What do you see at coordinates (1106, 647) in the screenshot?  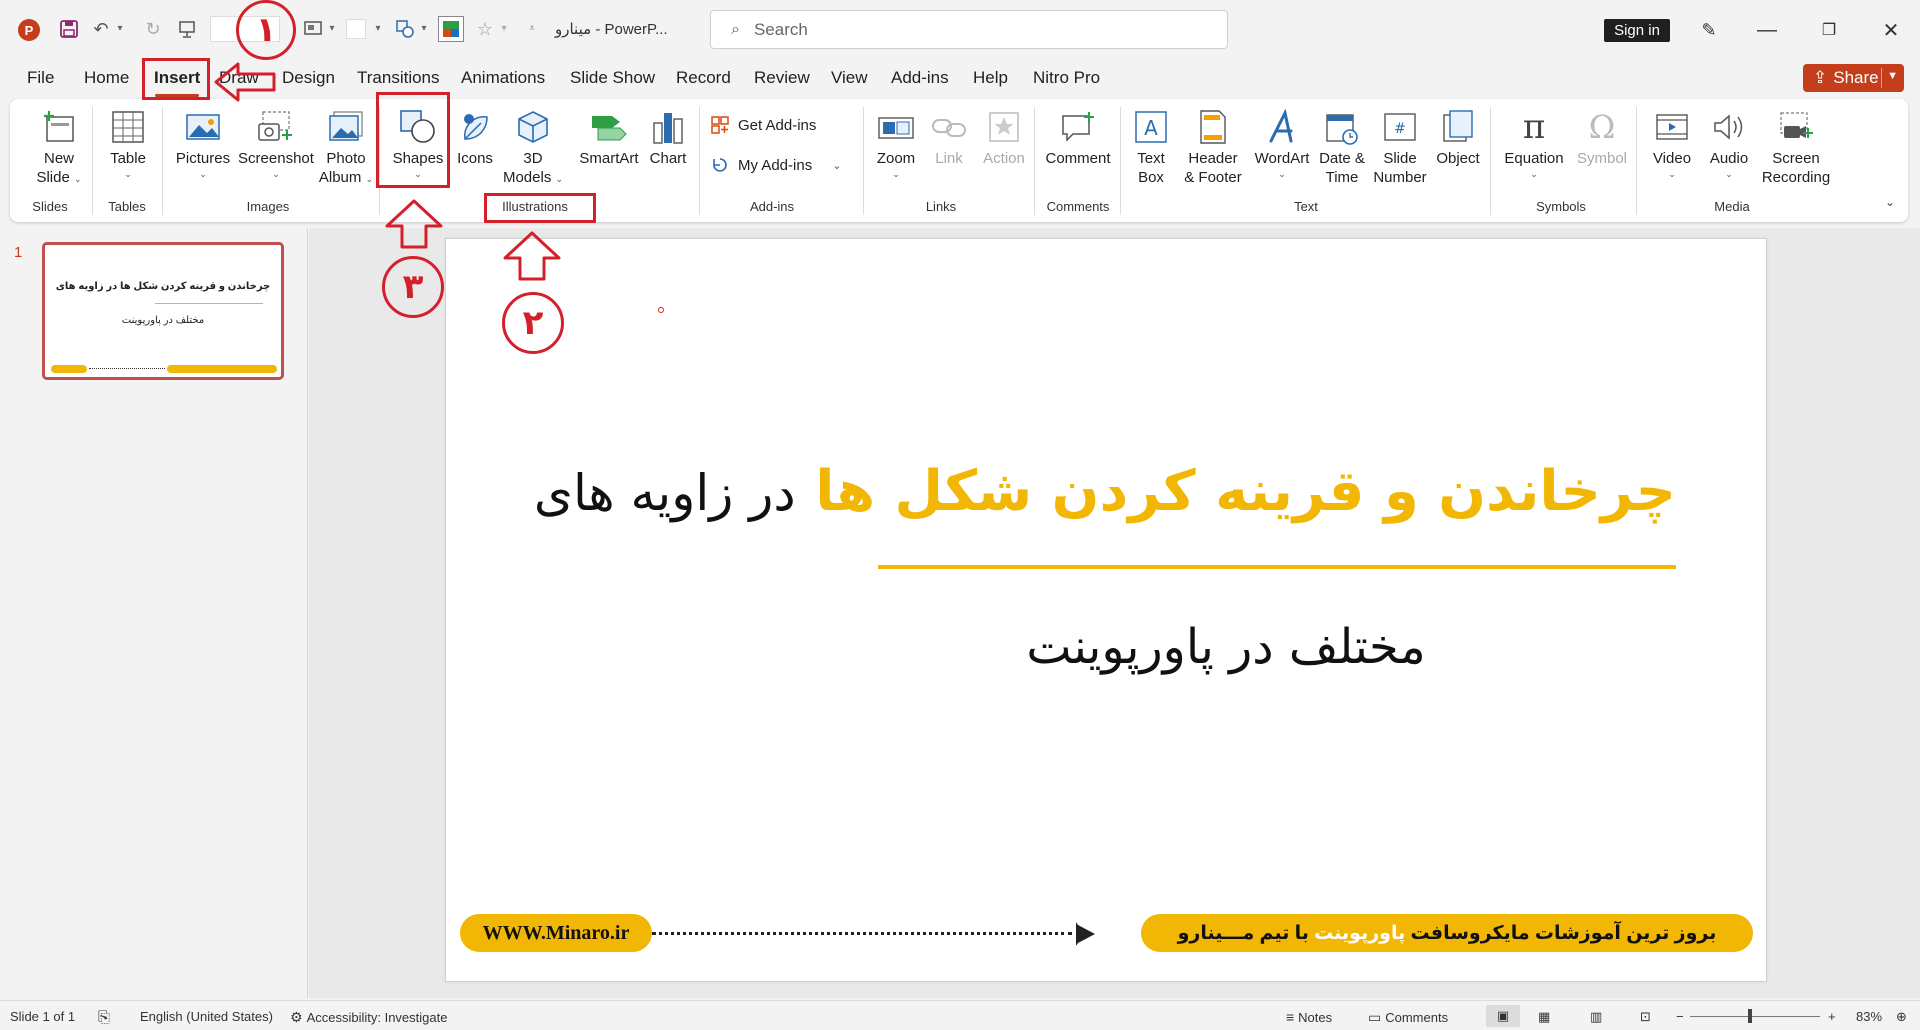 I see `slide-subtitle: مختلف در پاورپوینت` at bounding box center [1106, 647].